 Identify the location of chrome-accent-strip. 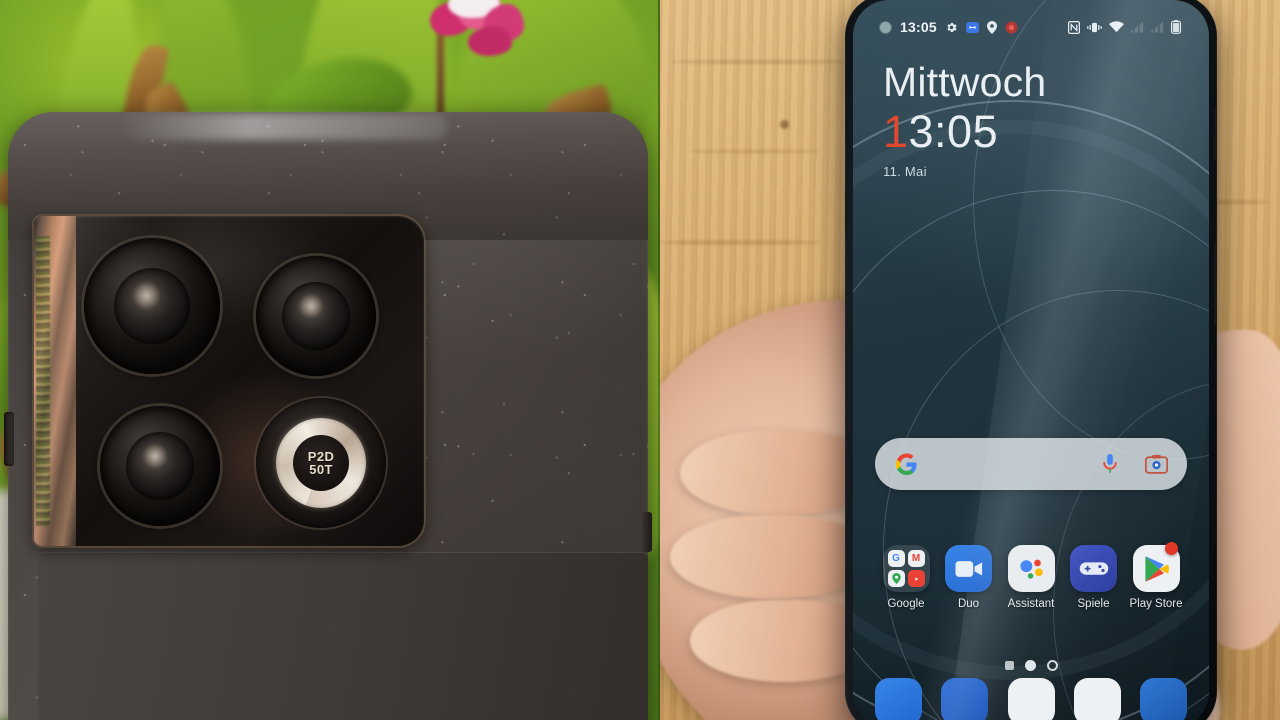
(55, 381).